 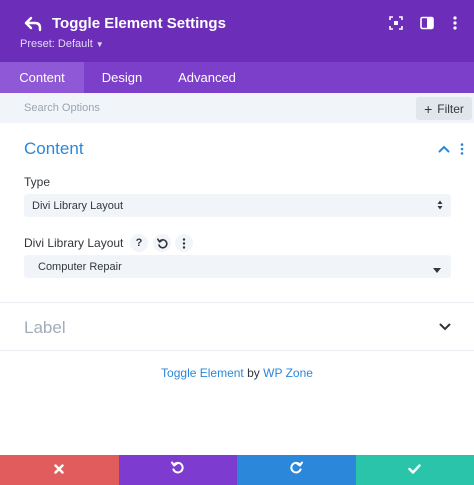 I want to click on preset-selector: Preset: Default ▼, so click(x=62, y=44).